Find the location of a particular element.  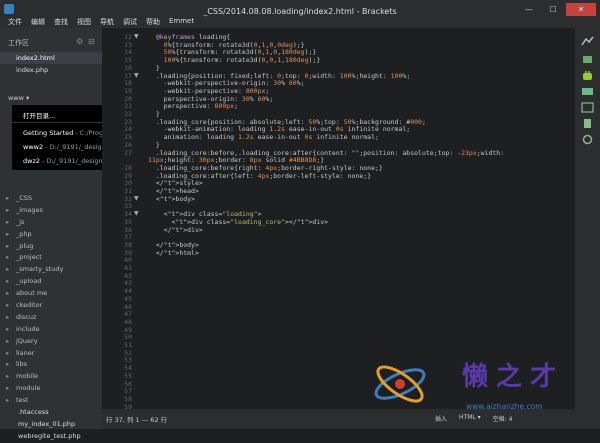

tree-folder-item: ▸ _project is located at coordinates (51, 258).